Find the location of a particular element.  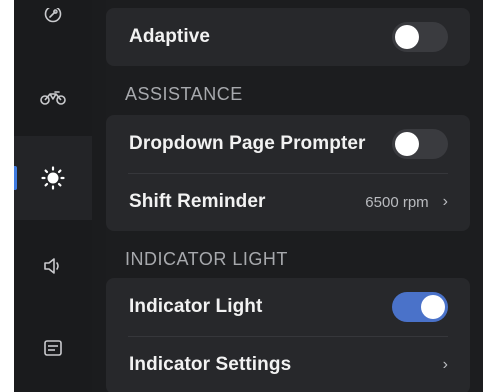

motorcycle-icon is located at coordinates (53, 98).